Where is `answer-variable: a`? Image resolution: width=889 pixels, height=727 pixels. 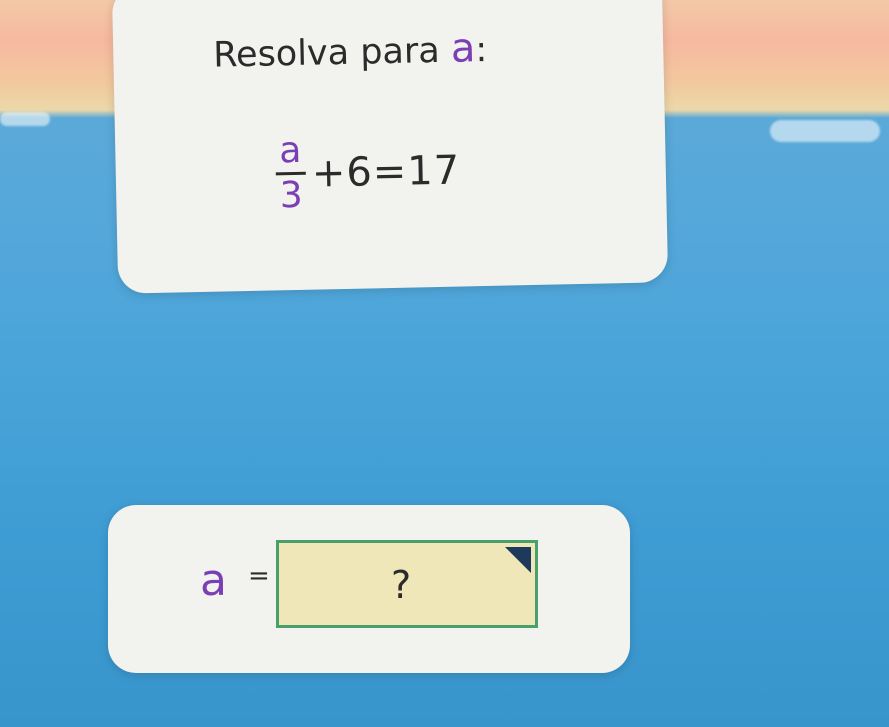
answer-variable: a is located at coordinates (213, 580).